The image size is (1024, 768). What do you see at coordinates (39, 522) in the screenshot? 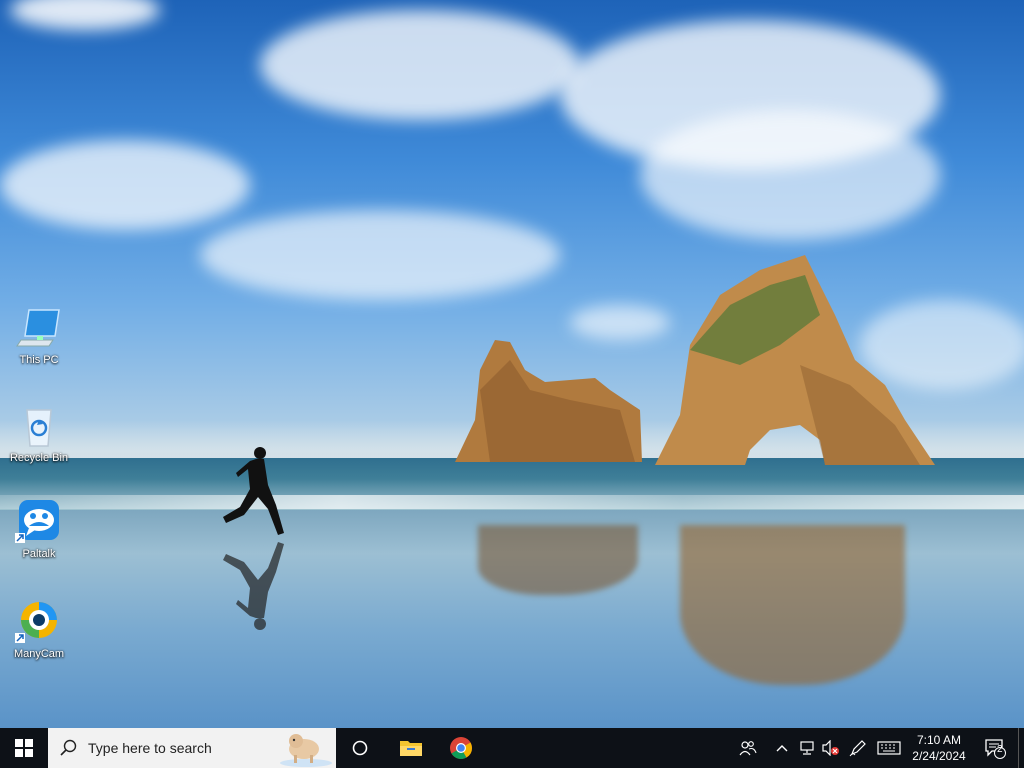
I see `paltalk-icon` at bounding box center [39, 522].